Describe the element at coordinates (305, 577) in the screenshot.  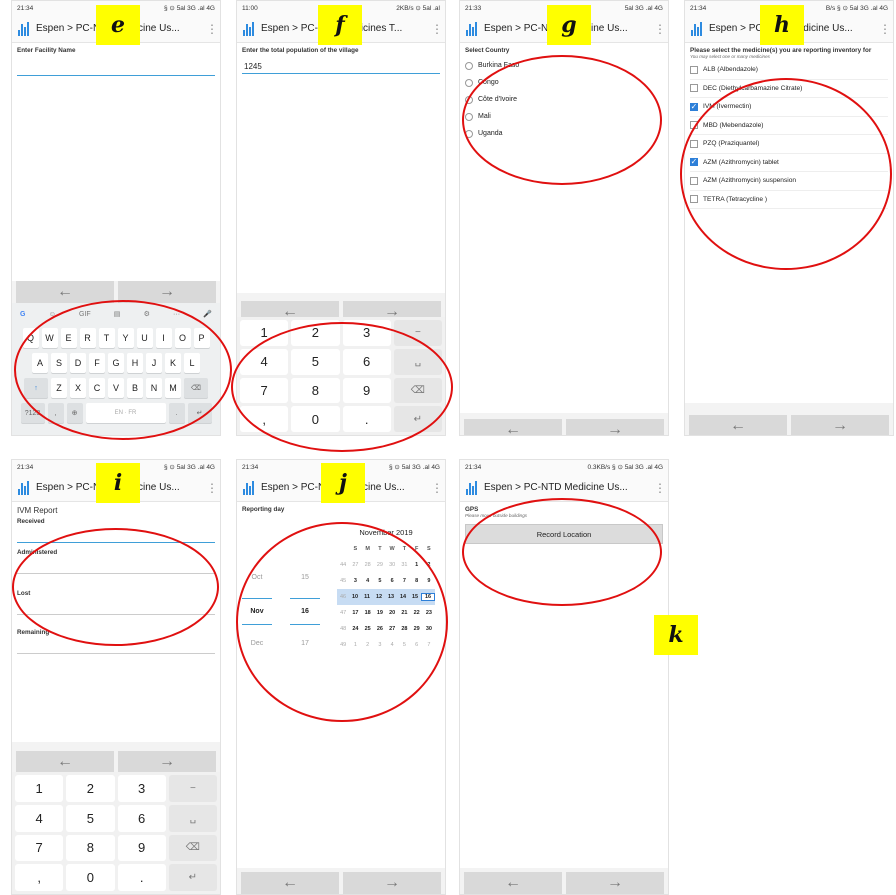
I see `day-option: 15` at that location.